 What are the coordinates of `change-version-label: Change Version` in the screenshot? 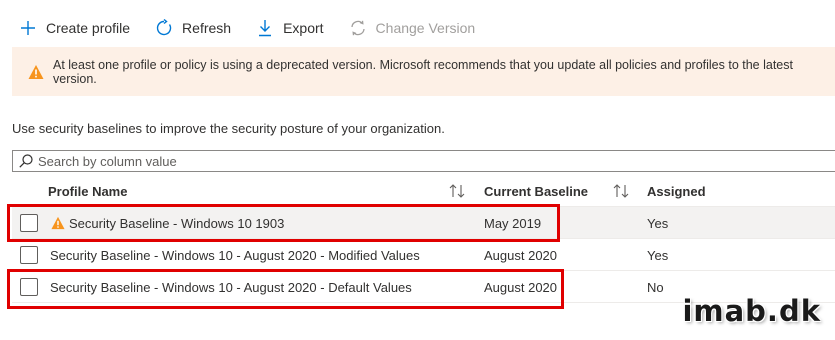 It's located at (425, 28).